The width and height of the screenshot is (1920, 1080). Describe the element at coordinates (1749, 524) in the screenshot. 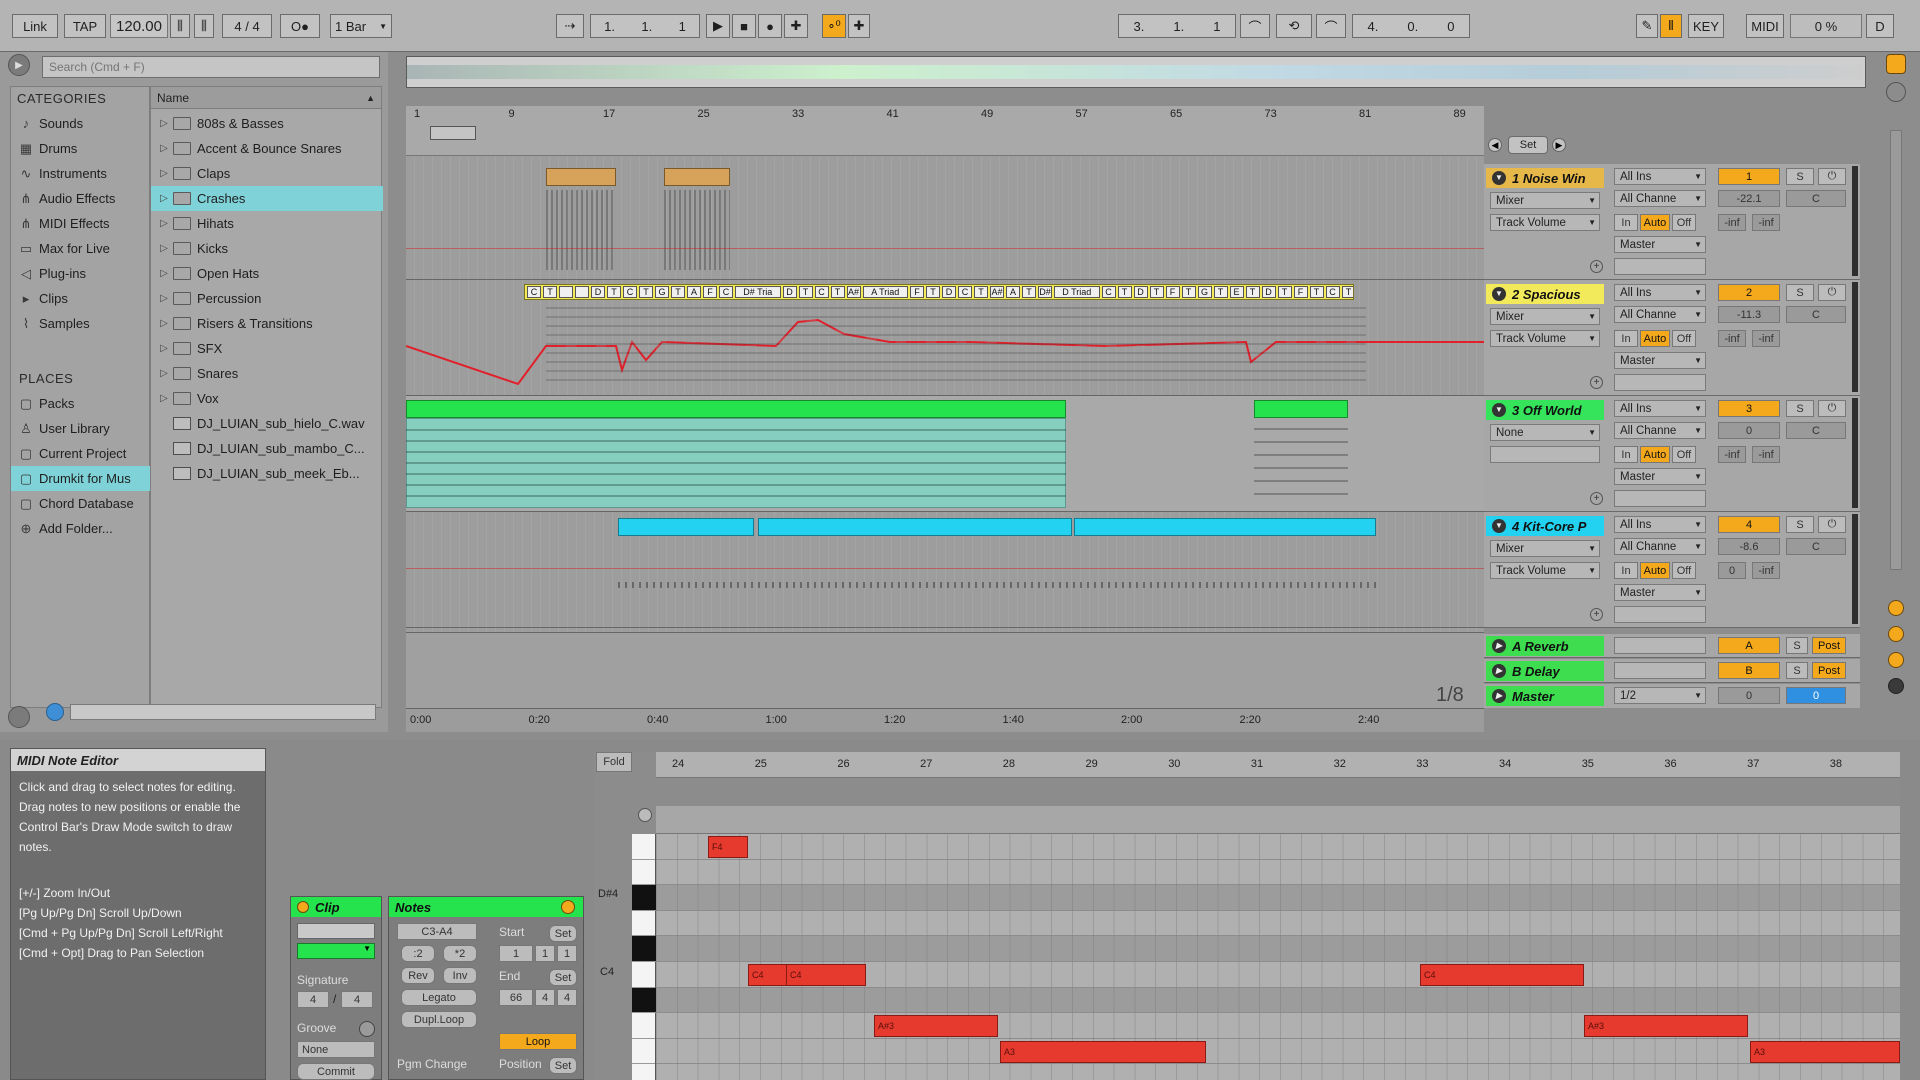

I see `track-activator-button: 4` at that location.